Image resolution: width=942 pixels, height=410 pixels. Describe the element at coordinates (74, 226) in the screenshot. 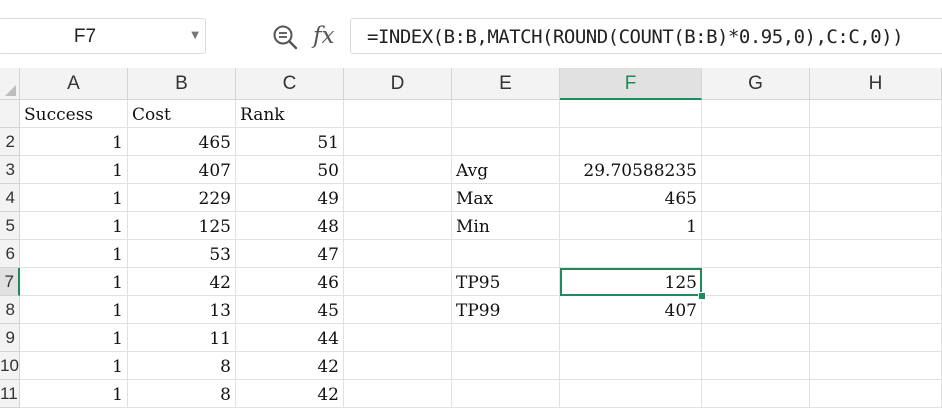

I see `cell-a-5: 1` at that location.